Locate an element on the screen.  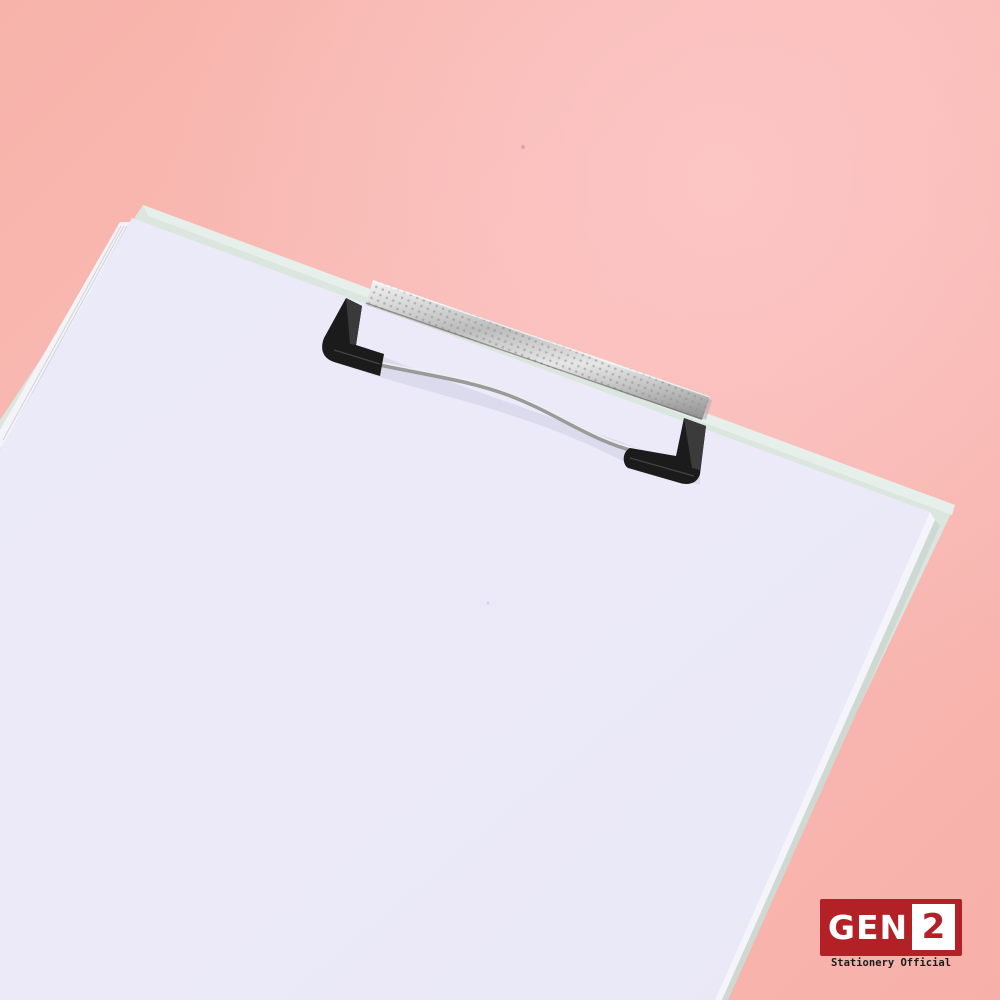
brand-tagline: Stationery Official is located at coordinates (891, 963).